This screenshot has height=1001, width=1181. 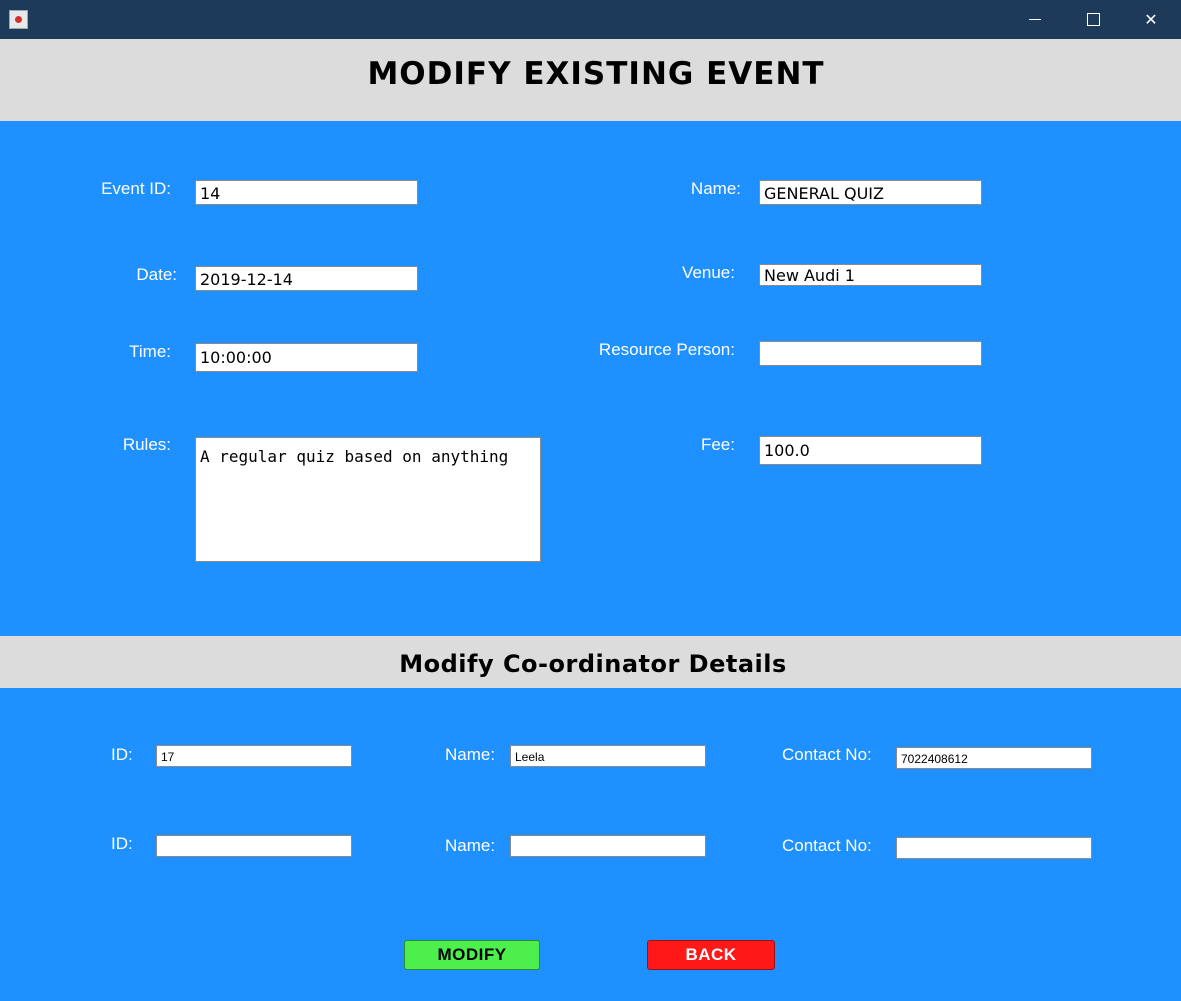 I want to click on event-id-field: 14, so click(x=306, y=192).